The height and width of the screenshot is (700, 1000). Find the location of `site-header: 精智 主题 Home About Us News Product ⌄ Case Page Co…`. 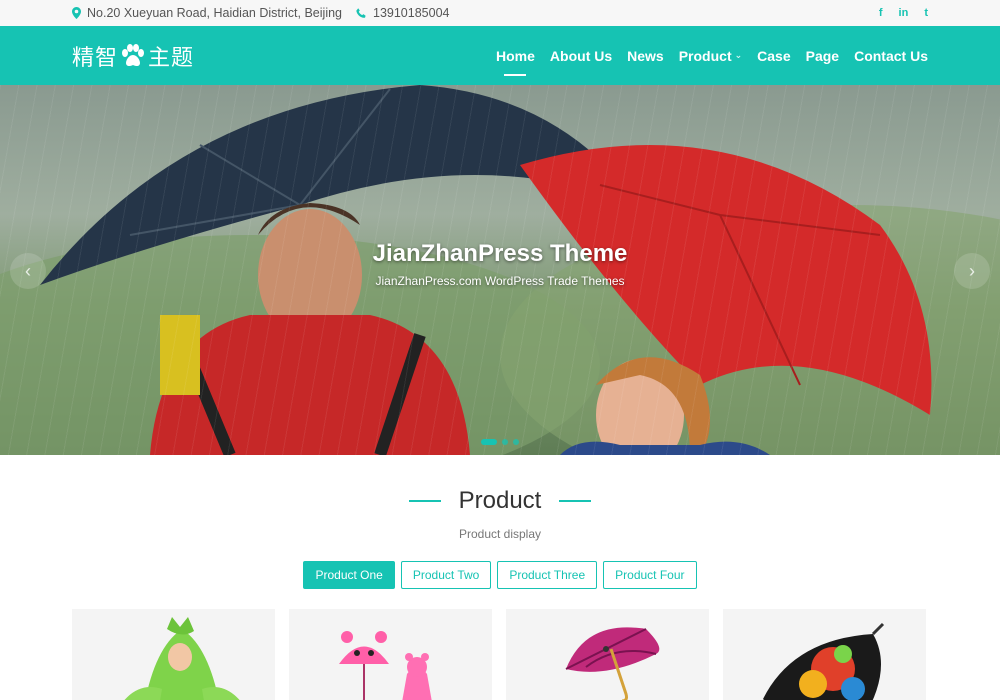

site-header: 精智 主题 Home About Us News Product ⌄ Case Page Co… is located at coordinates (500, 55).